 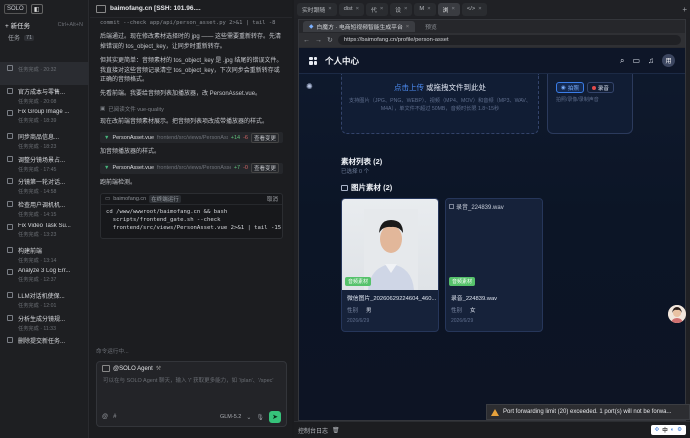 What do you see at coordinates (275, 417) in the screenshot?
I see `send-button: ➤` at bounding box center [275, 417].